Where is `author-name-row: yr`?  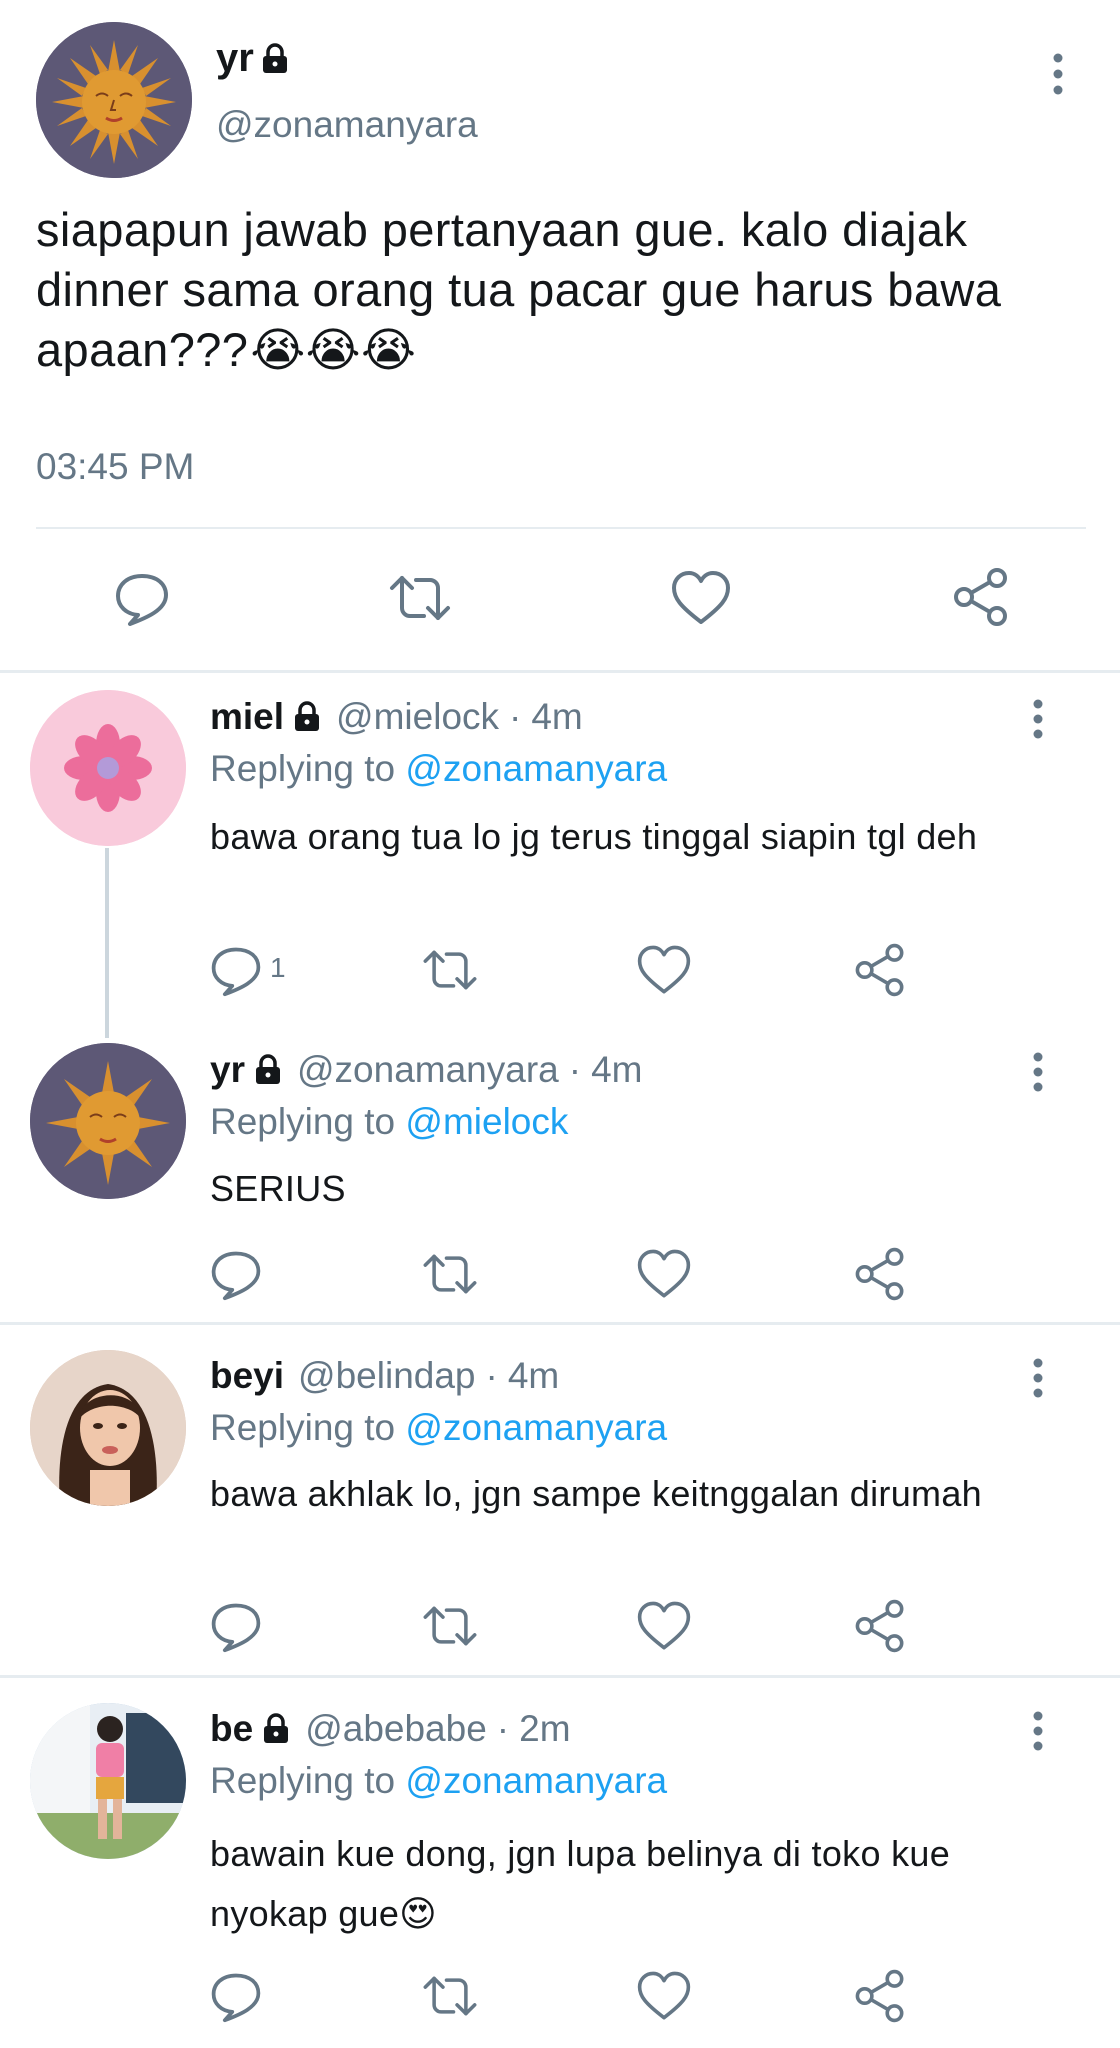 author-name-row: yr is located at coordinates (253, 58).